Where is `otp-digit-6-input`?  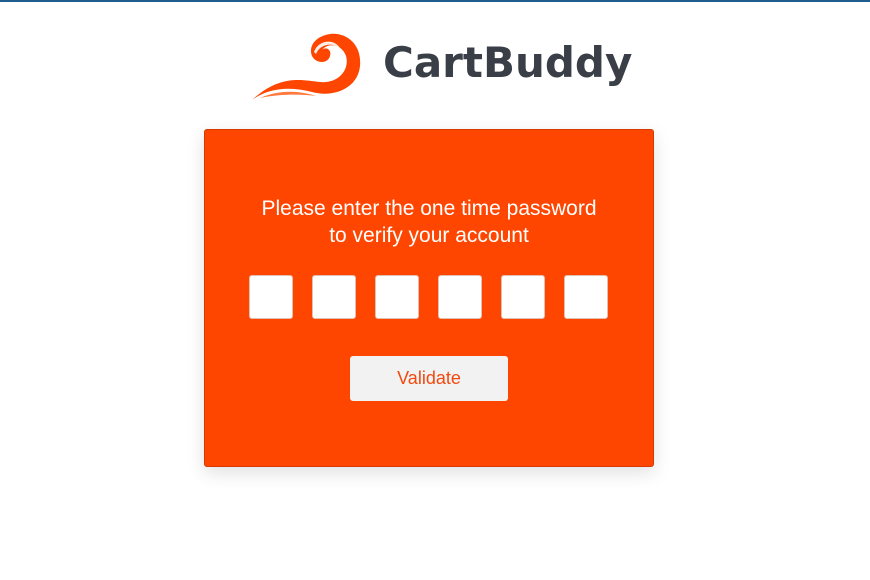
otp-digit-6-input is located at coordinates (586, 297).